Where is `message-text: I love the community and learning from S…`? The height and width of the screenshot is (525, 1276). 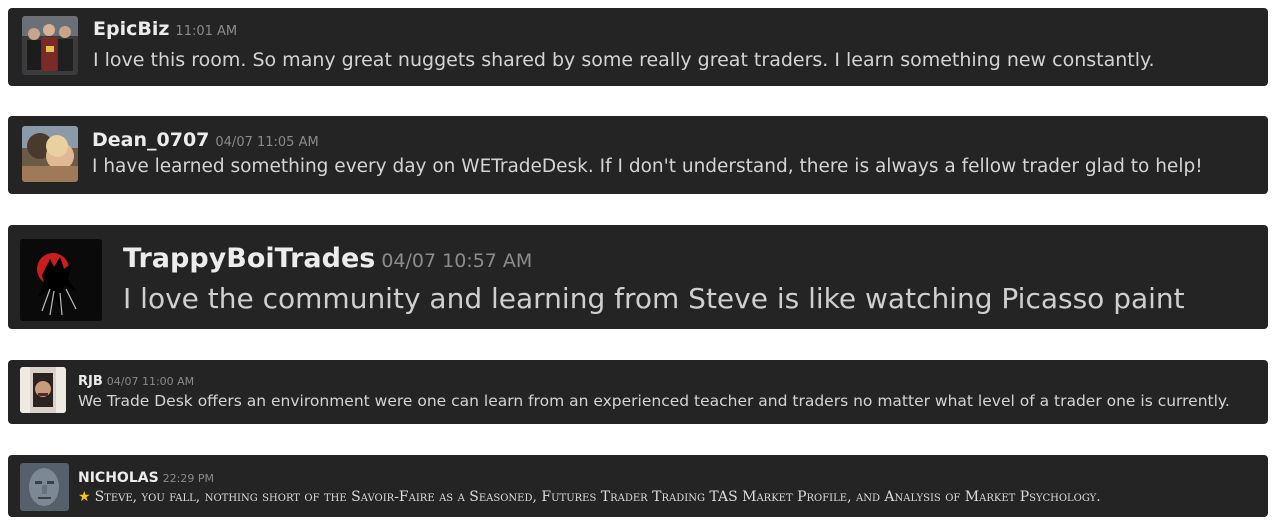
message-text: I love the community and learning from S… is located at coordinates (654, 298).